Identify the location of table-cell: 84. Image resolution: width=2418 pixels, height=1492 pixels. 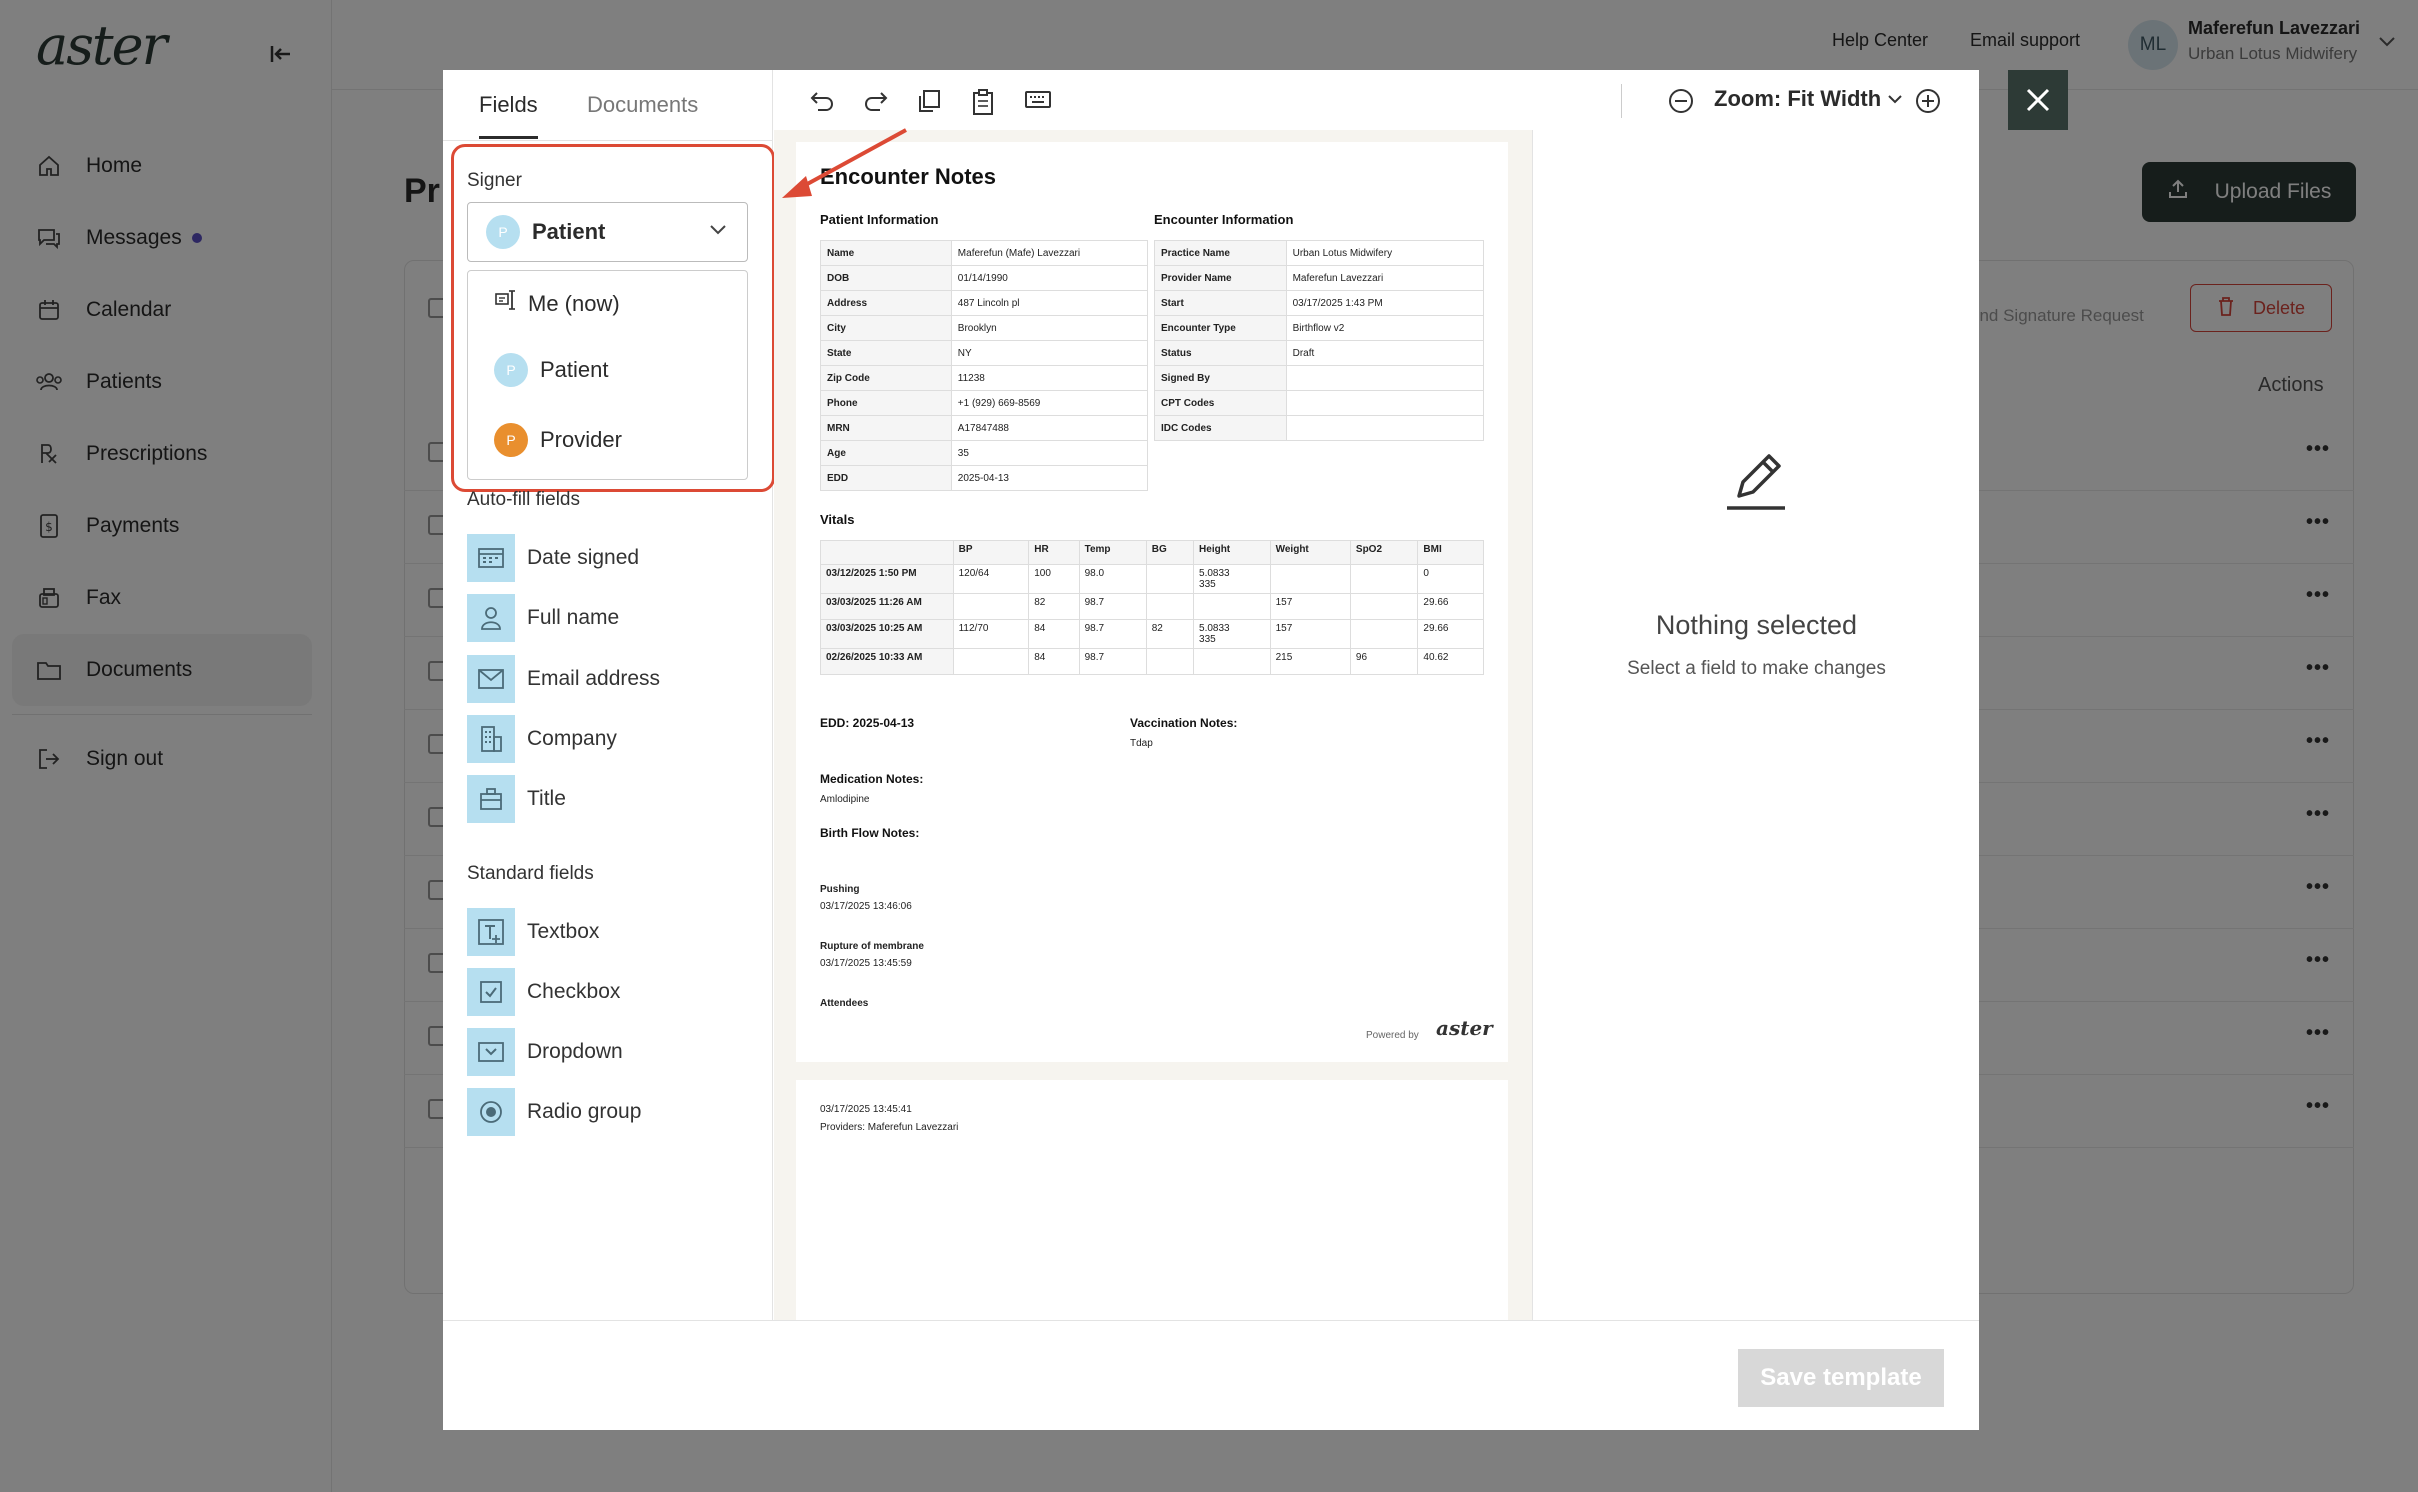
(1054, 634).